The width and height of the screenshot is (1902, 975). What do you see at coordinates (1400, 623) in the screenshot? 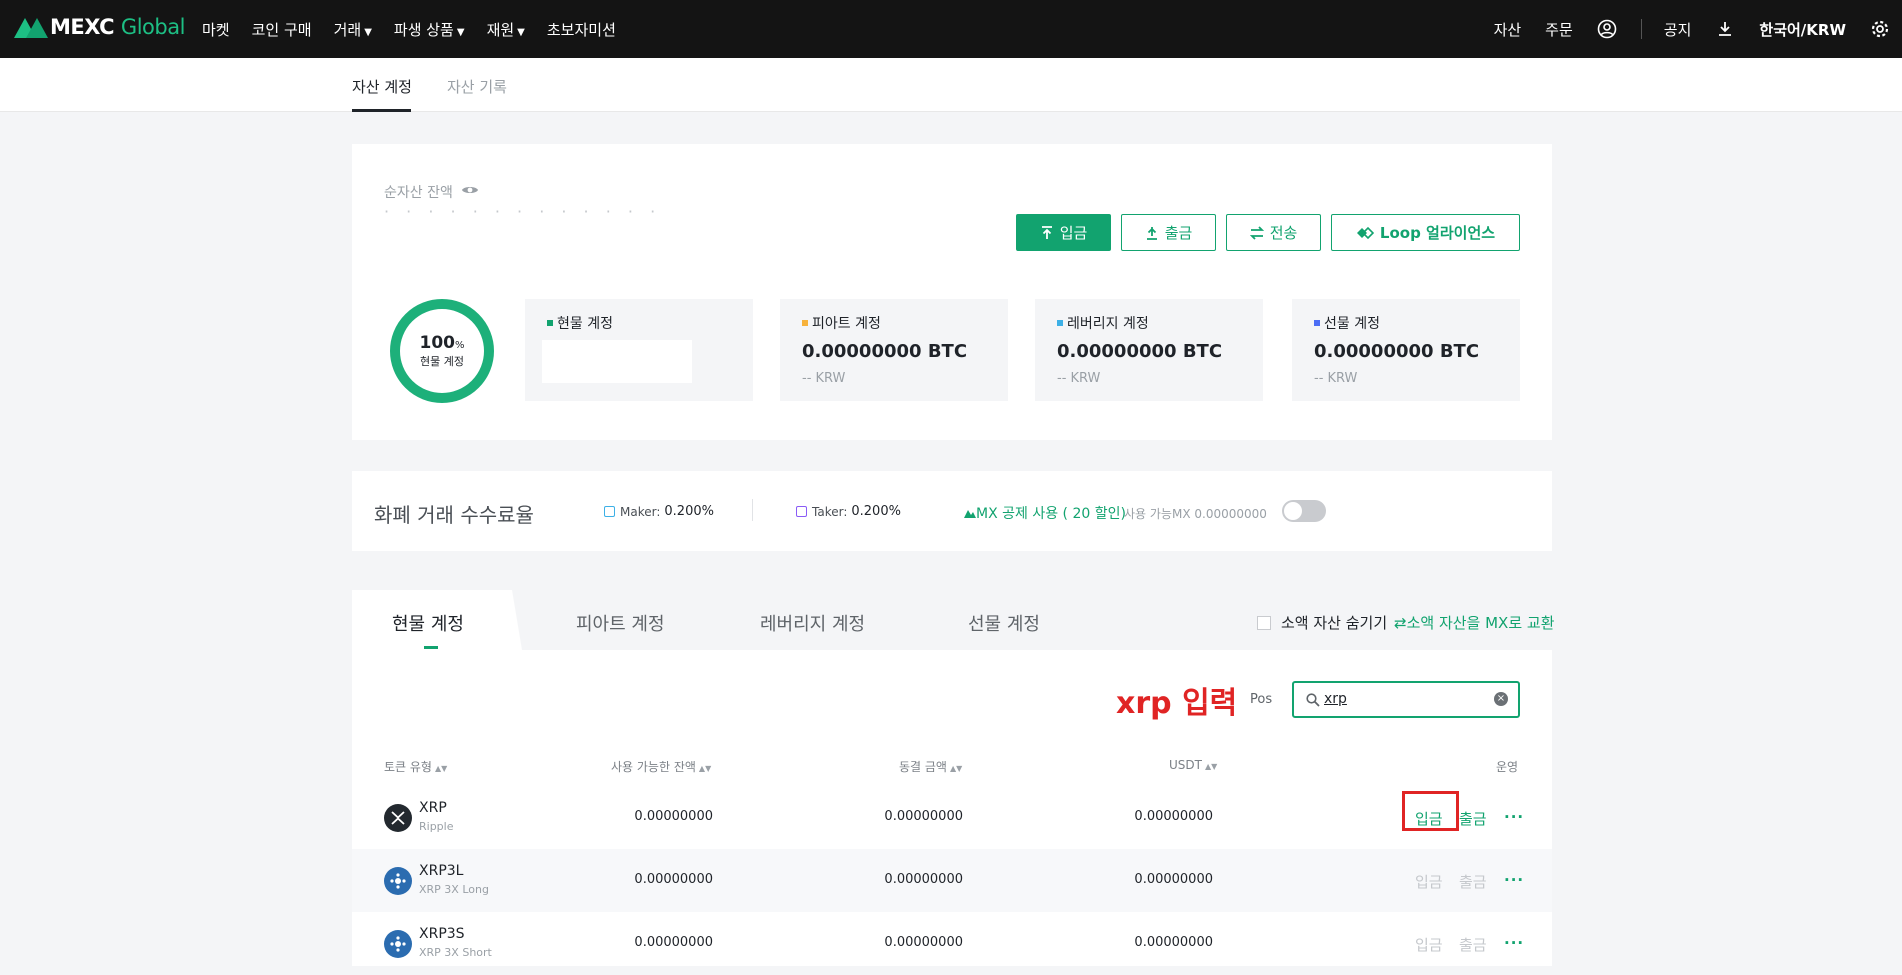
I see `exchange-icon: ⇄` at bounding box center [1400, 623].